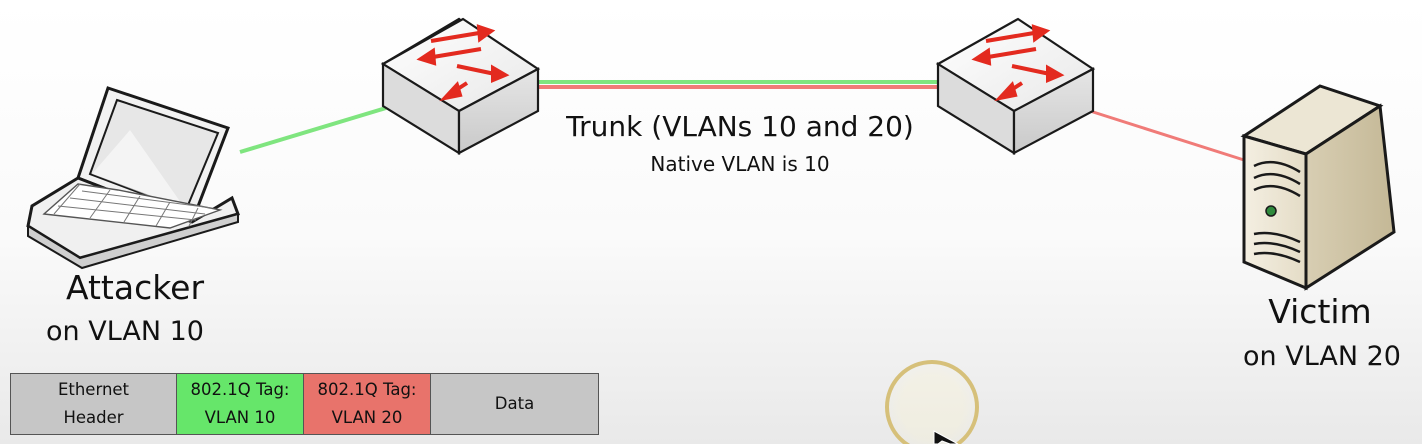 The width and height of the screenshot is (1422, 444). I want to click on attacker-access-link, so click(313, 130).